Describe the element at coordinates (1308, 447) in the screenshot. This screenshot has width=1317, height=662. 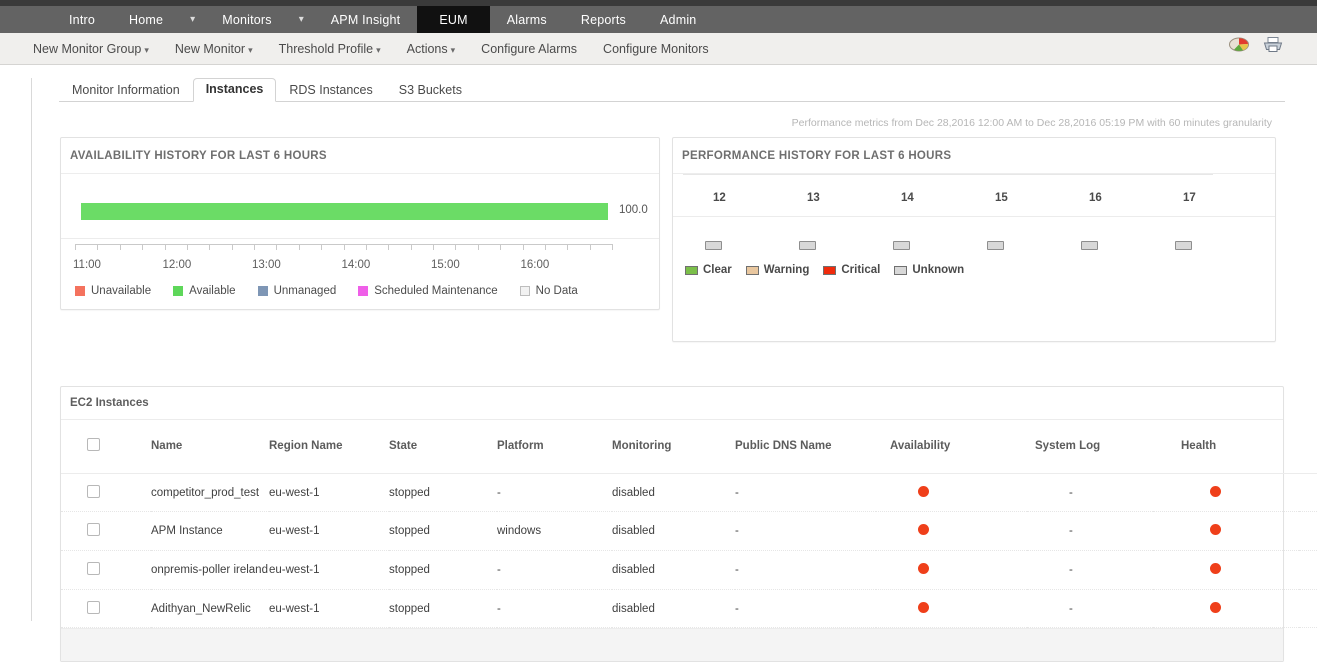
I see `header-configure-alarms: Configure Alarms` at that location.